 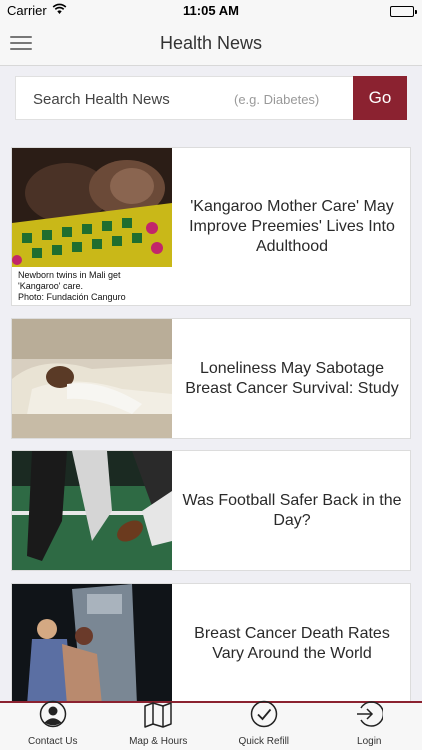 What do you see at coordinates (211, 98) in the screenshot?
I see `search-bar: Search Health News (e.g. Diabetes) Go` at bounding box center [211, 98].